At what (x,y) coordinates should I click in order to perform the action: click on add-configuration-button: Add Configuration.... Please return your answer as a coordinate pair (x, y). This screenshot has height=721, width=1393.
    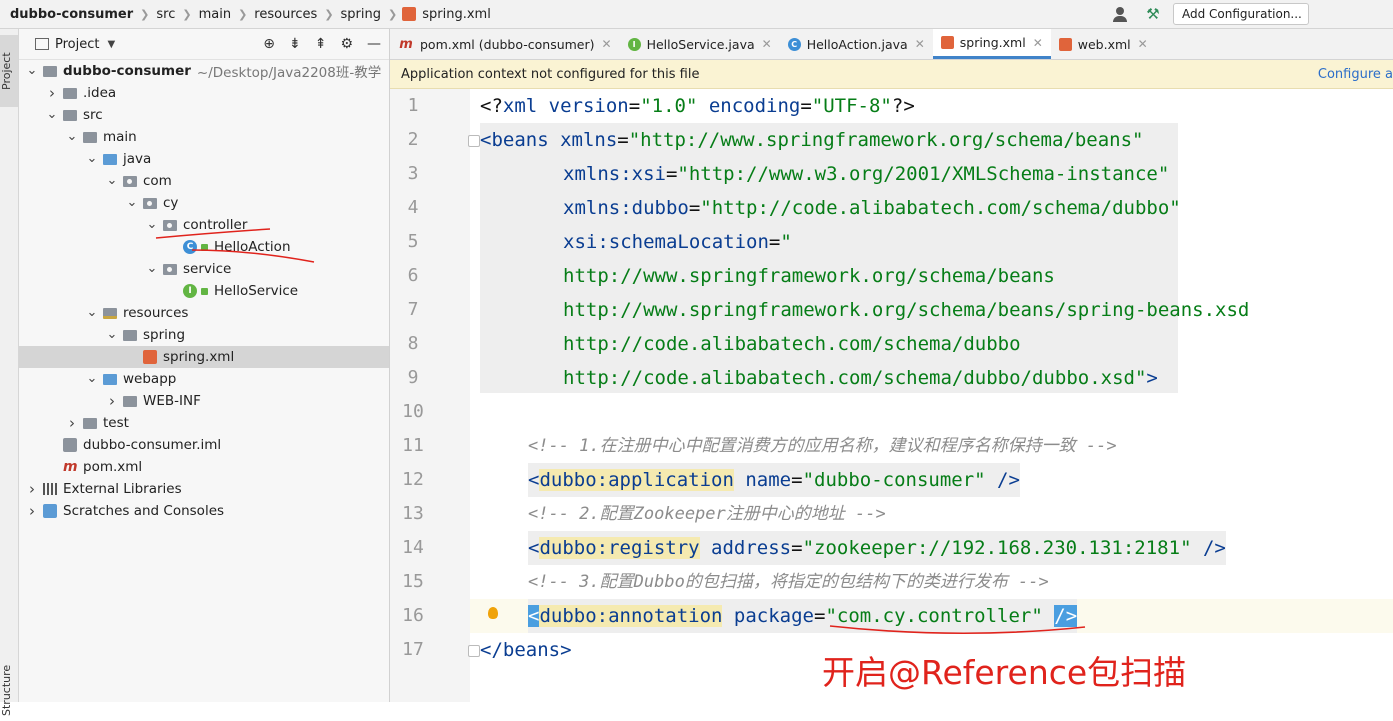
    Looking at the image, I should click on (1241, 14).